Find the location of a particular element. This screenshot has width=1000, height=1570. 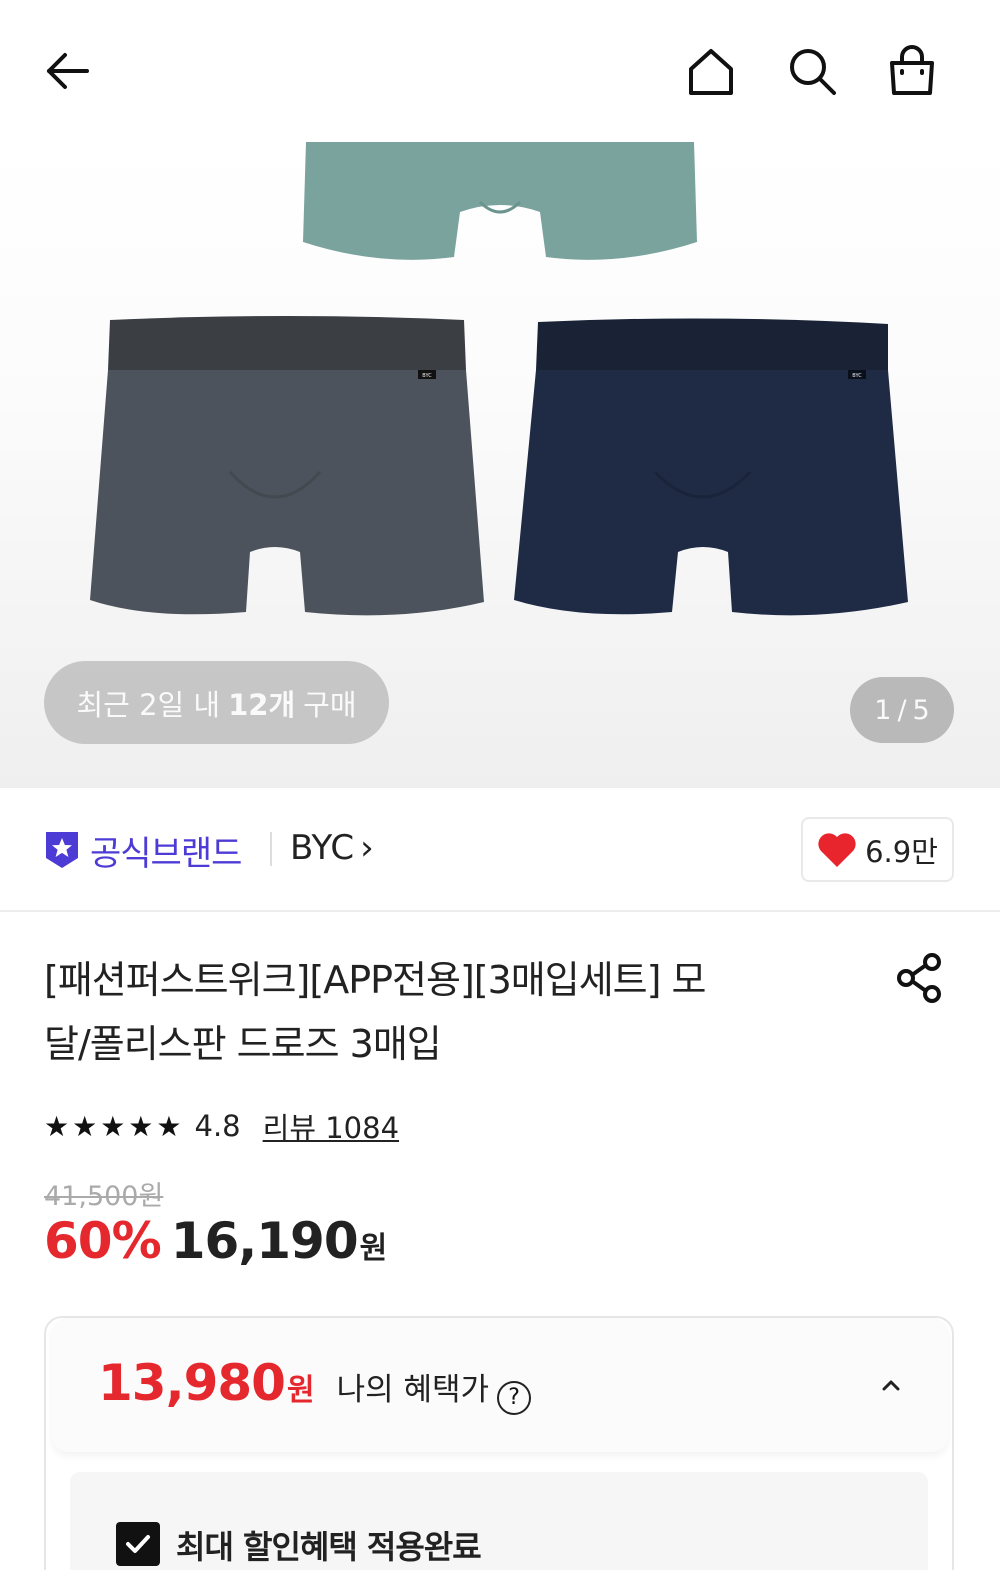

back-button is located at coordinates (67, 71).